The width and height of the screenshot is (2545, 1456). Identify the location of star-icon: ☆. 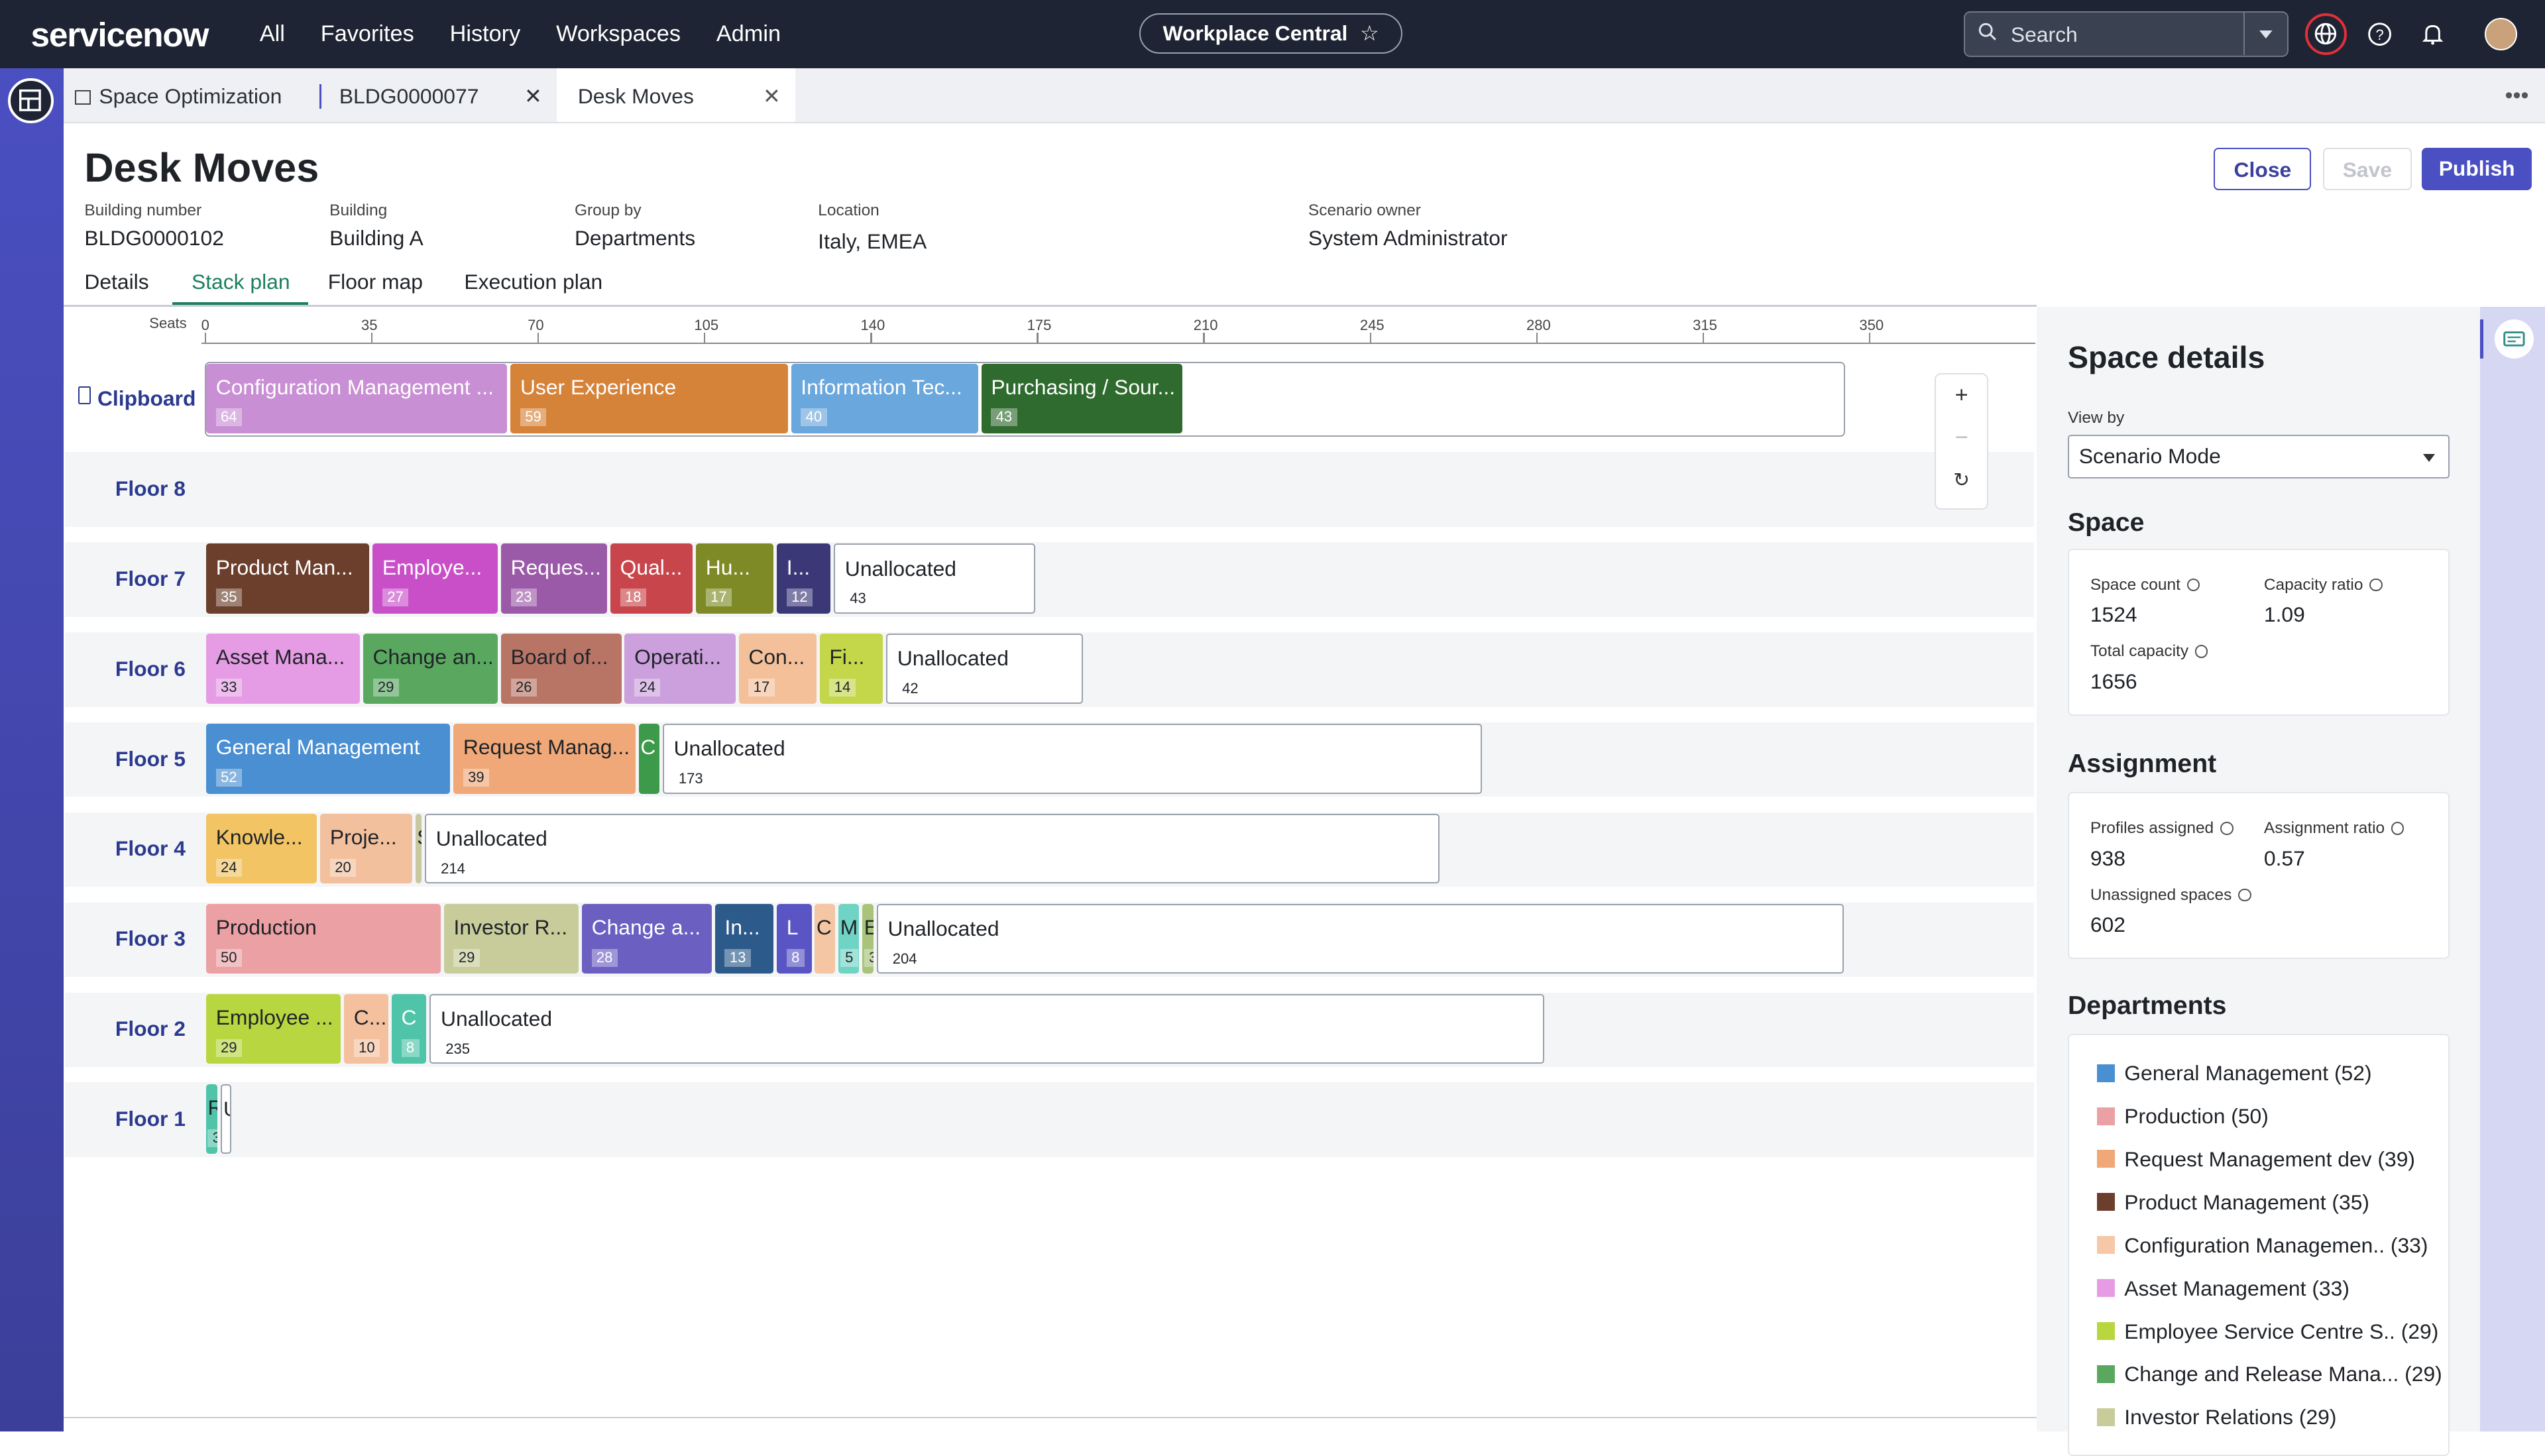
(1369, 33).